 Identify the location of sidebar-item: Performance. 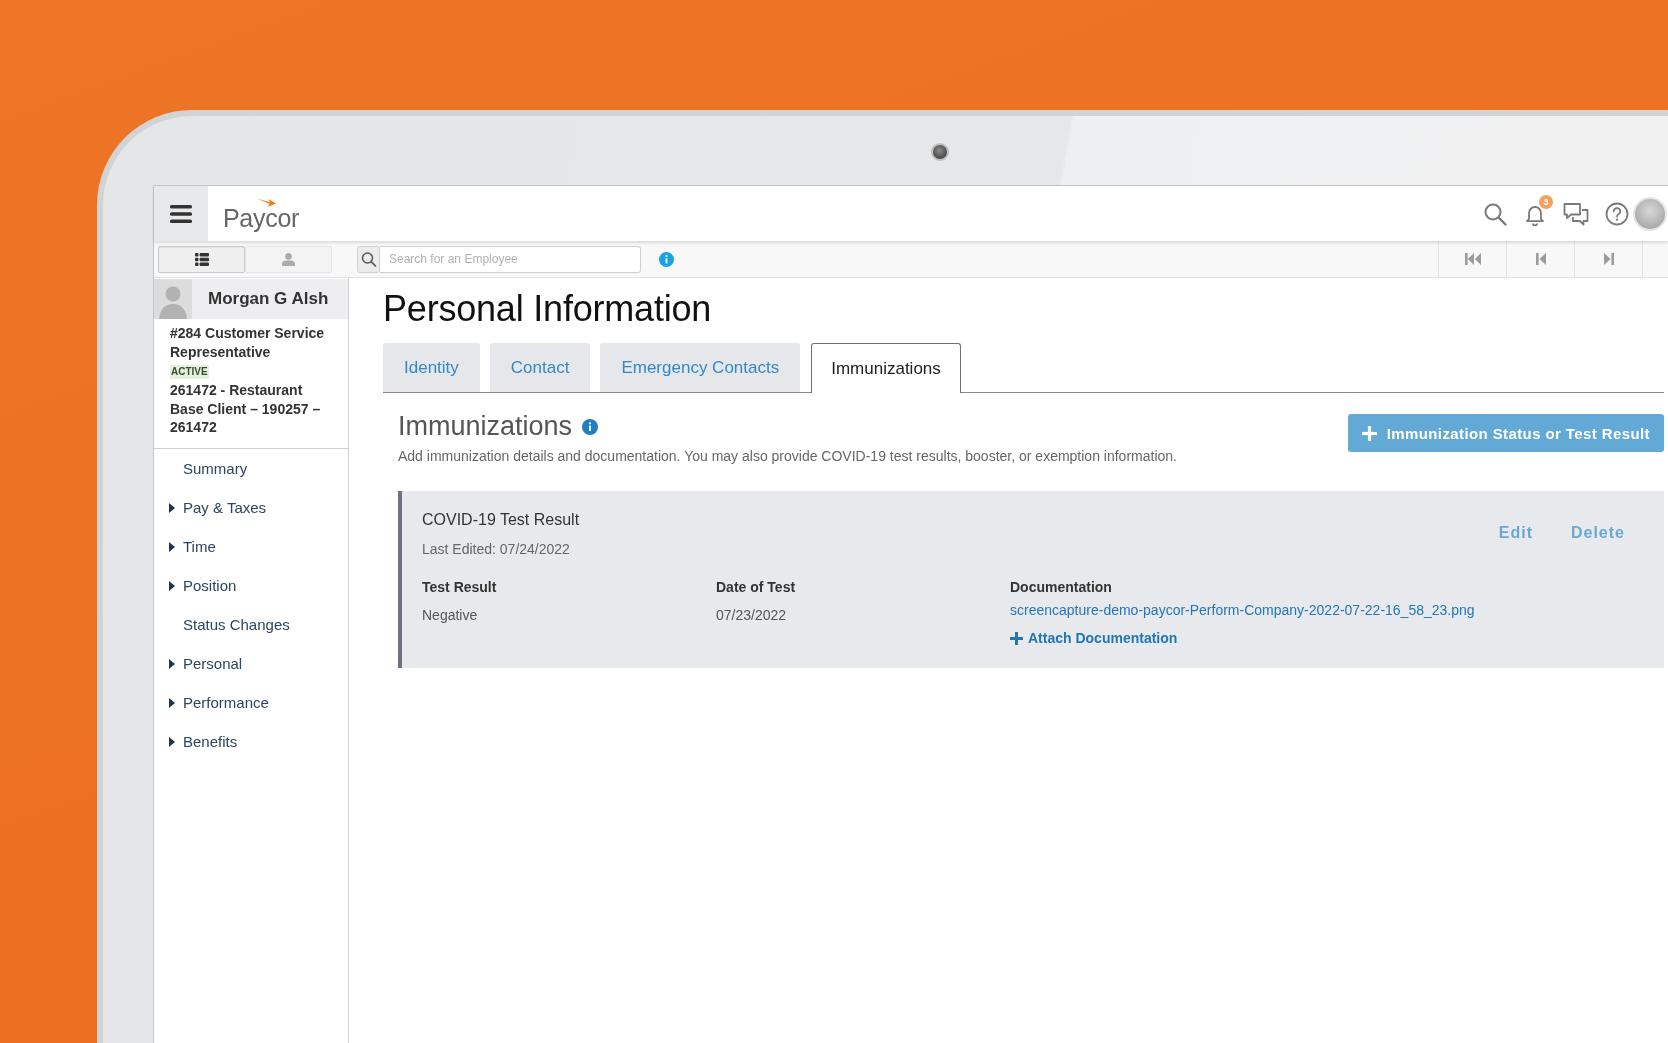
(251, 702).